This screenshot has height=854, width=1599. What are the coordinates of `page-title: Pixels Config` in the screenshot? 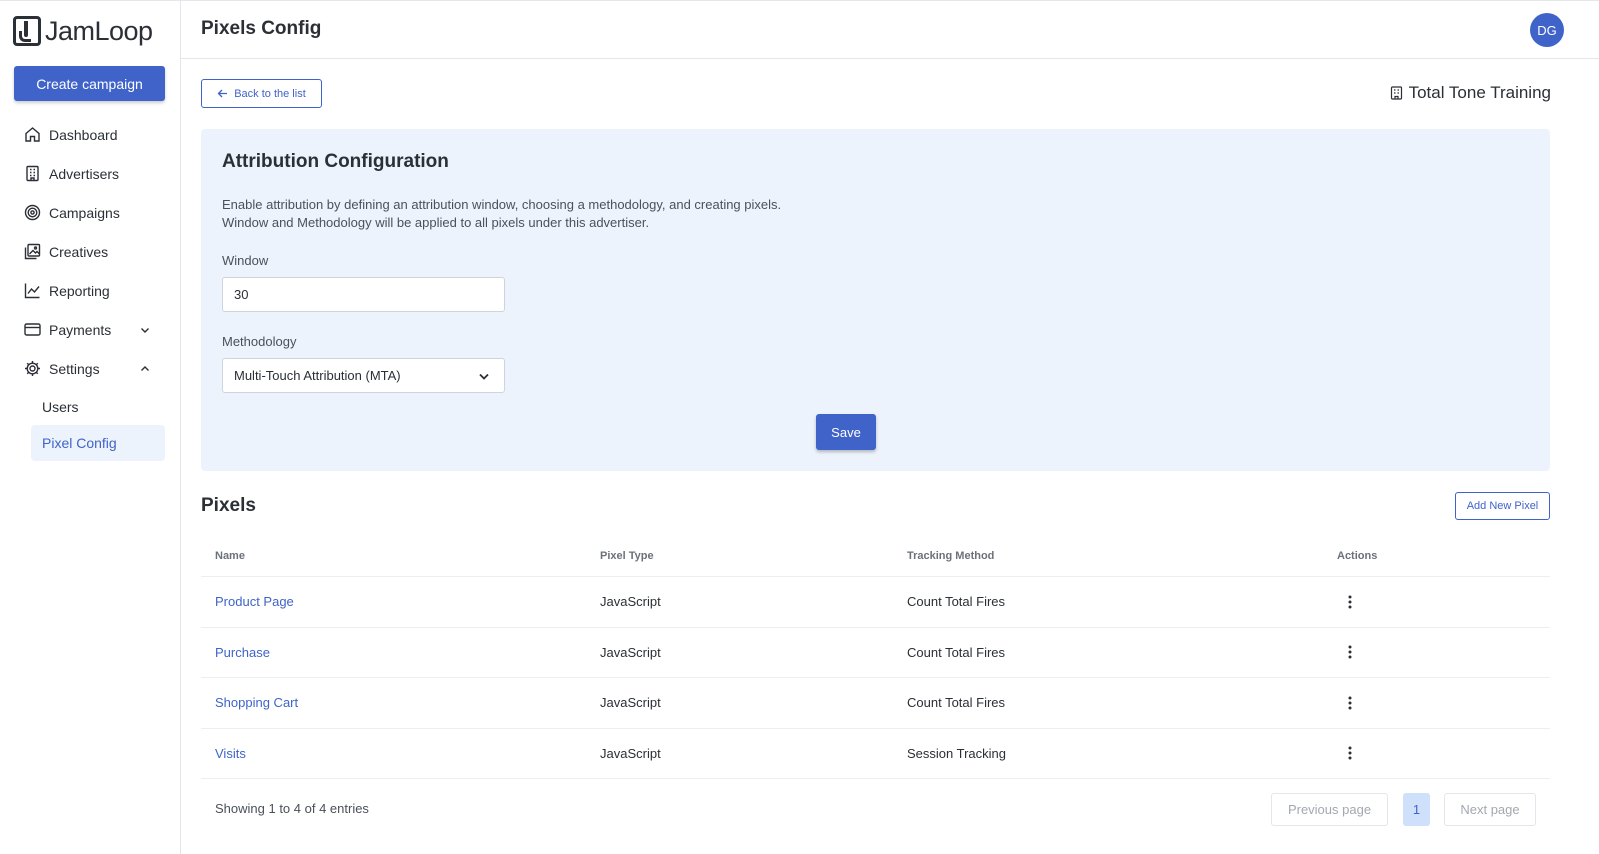 It's located at (261, 28).